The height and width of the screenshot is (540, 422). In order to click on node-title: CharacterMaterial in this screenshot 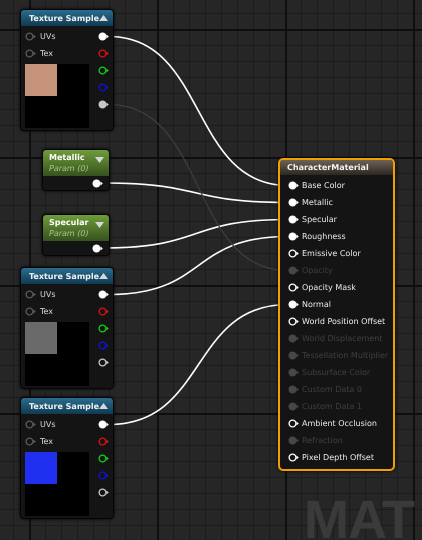, I will do `click(336, 167)`.